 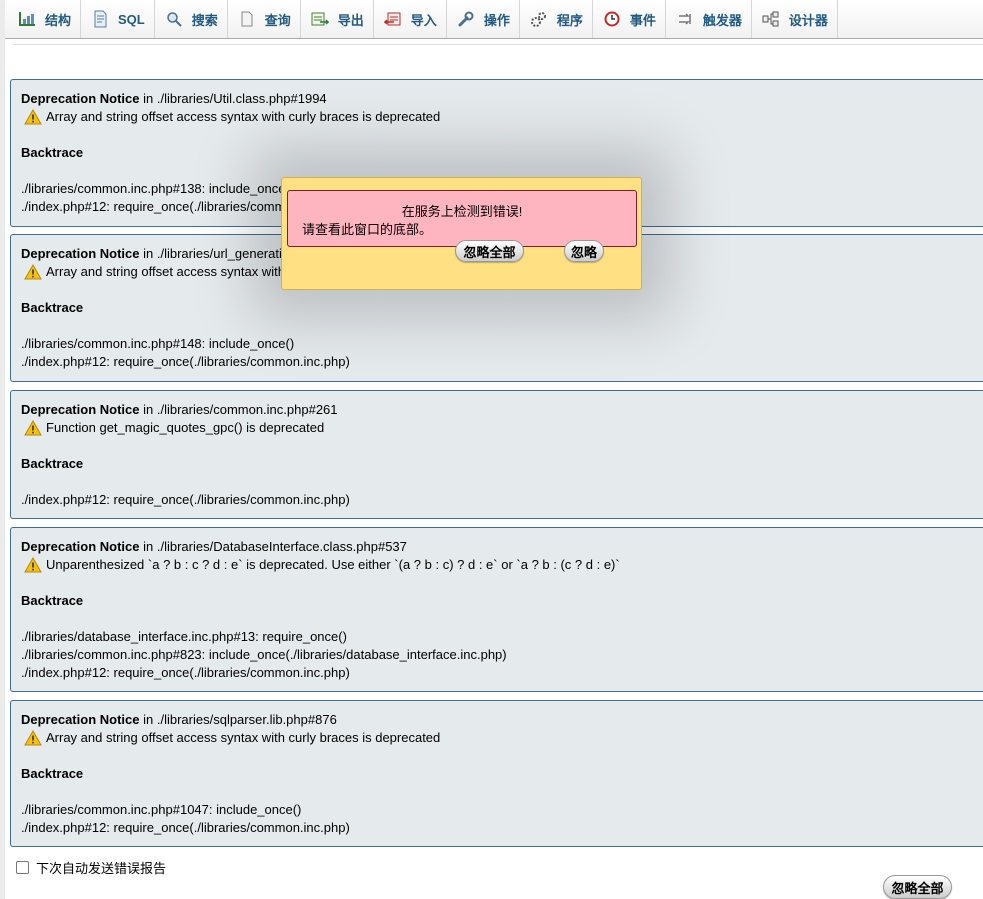 I want to click on tab-structure: 结构, so click(x=45, y=19).